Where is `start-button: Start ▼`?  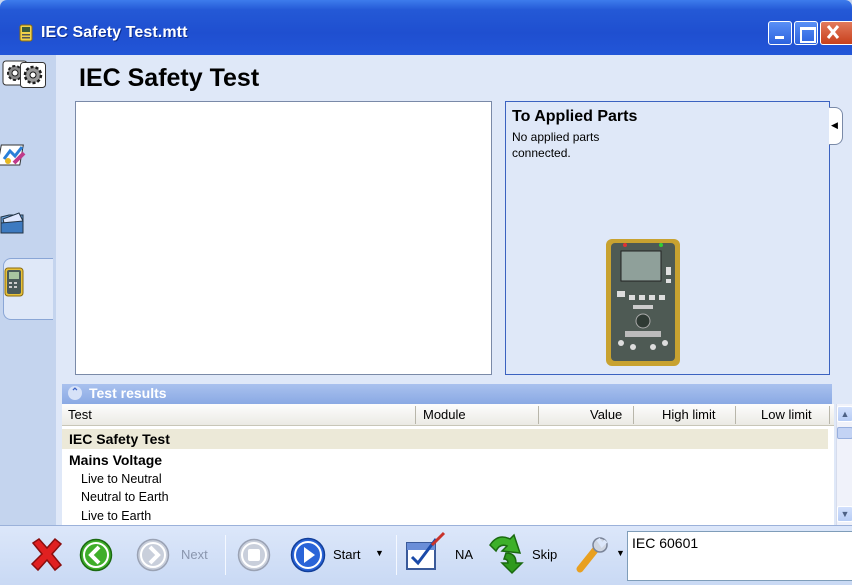 start-button: Start ▼ is located at coordinates (340, 555).